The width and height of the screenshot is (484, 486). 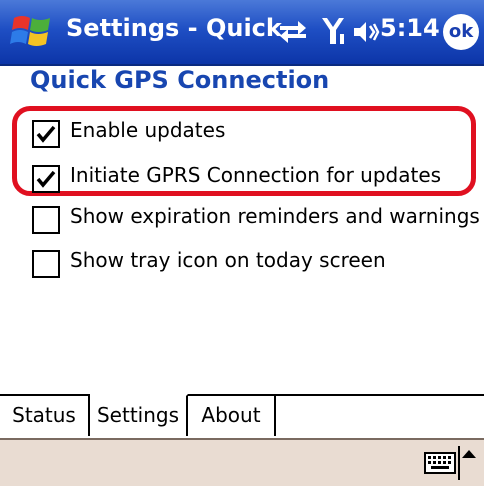 What do you see at coordinates (333, 31) in the screenshot?
I see `signal-icon` at bounding box center [333, 31].